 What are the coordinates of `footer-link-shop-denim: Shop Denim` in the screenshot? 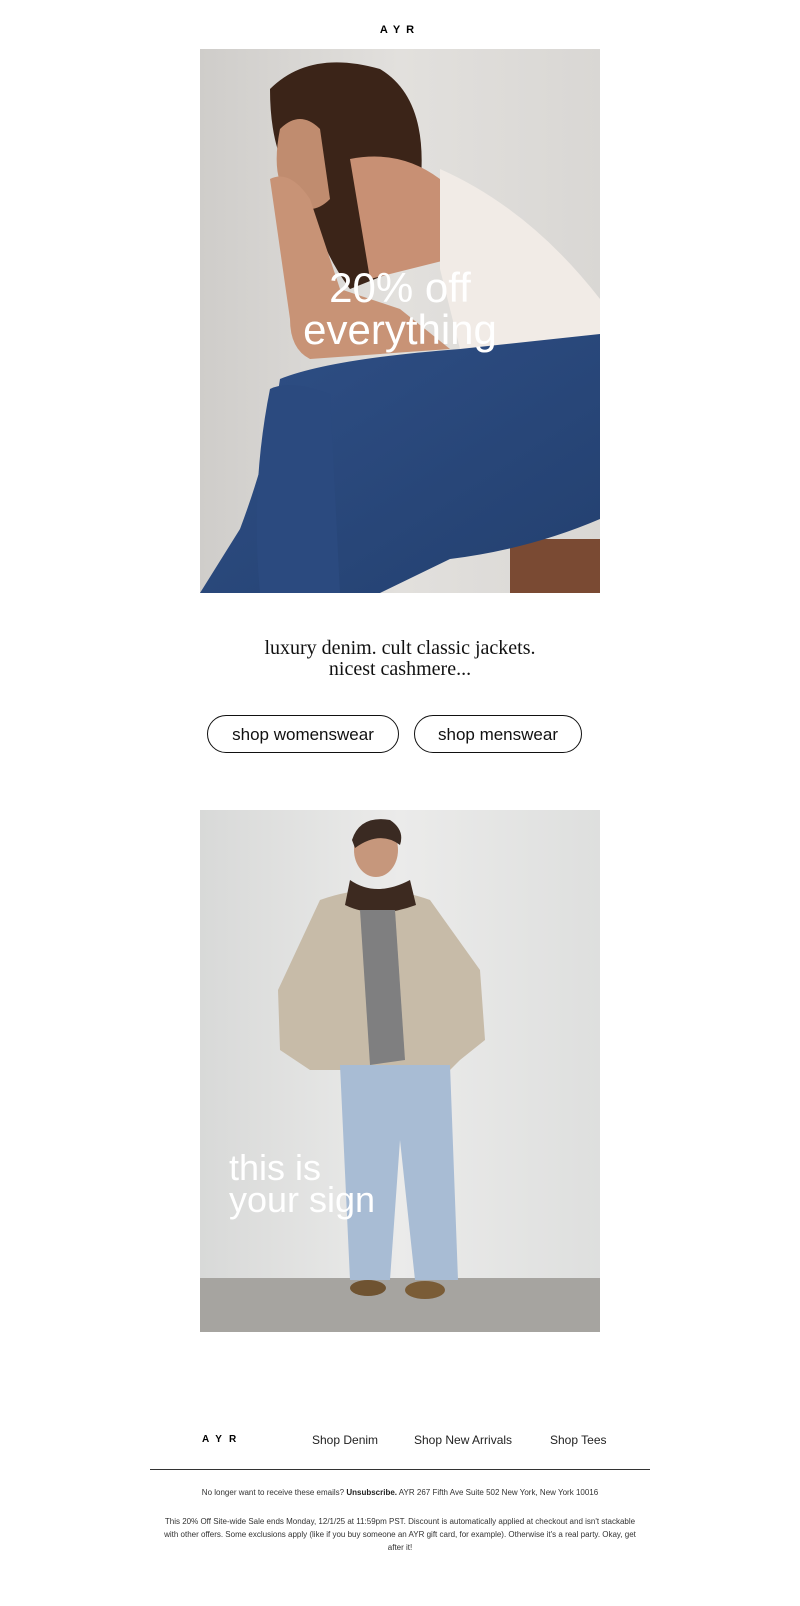 It's located at (345, 1440).